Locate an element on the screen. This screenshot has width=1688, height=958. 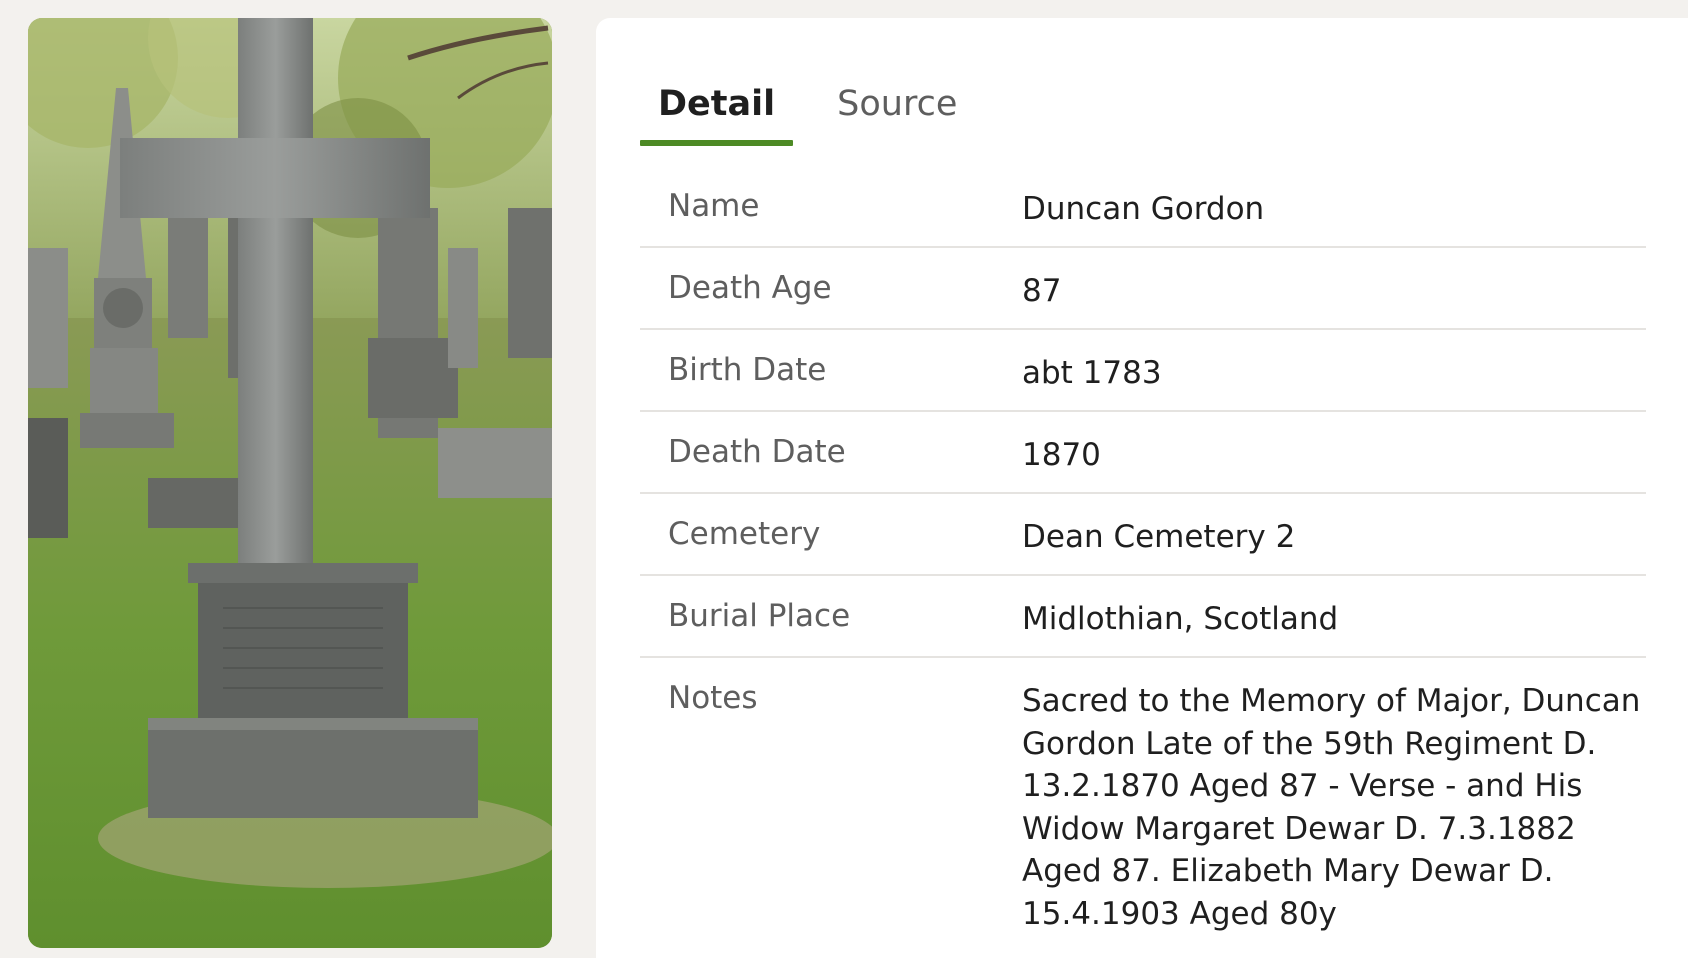
tab-detail: Detail is located at coordinates (717, 104).